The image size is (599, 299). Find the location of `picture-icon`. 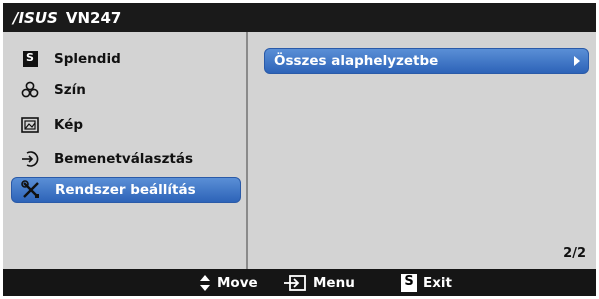

picture-icon is located at coordinates (30, 125).